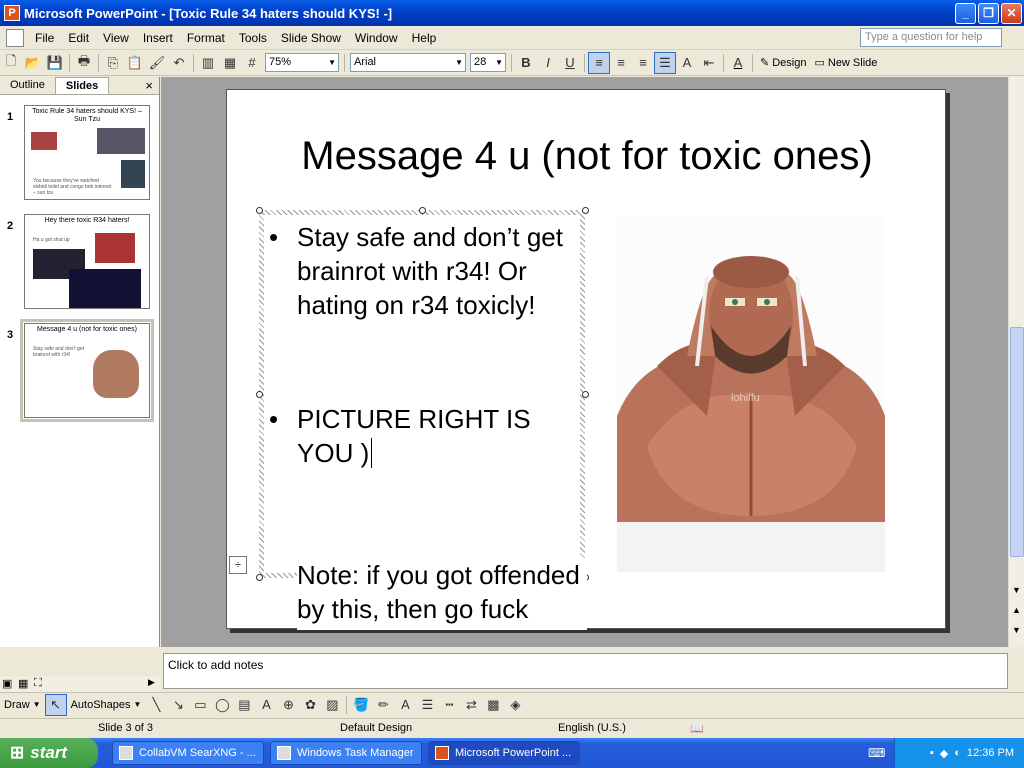  I want to click on print-icon: 🖶, so click(84, 63).